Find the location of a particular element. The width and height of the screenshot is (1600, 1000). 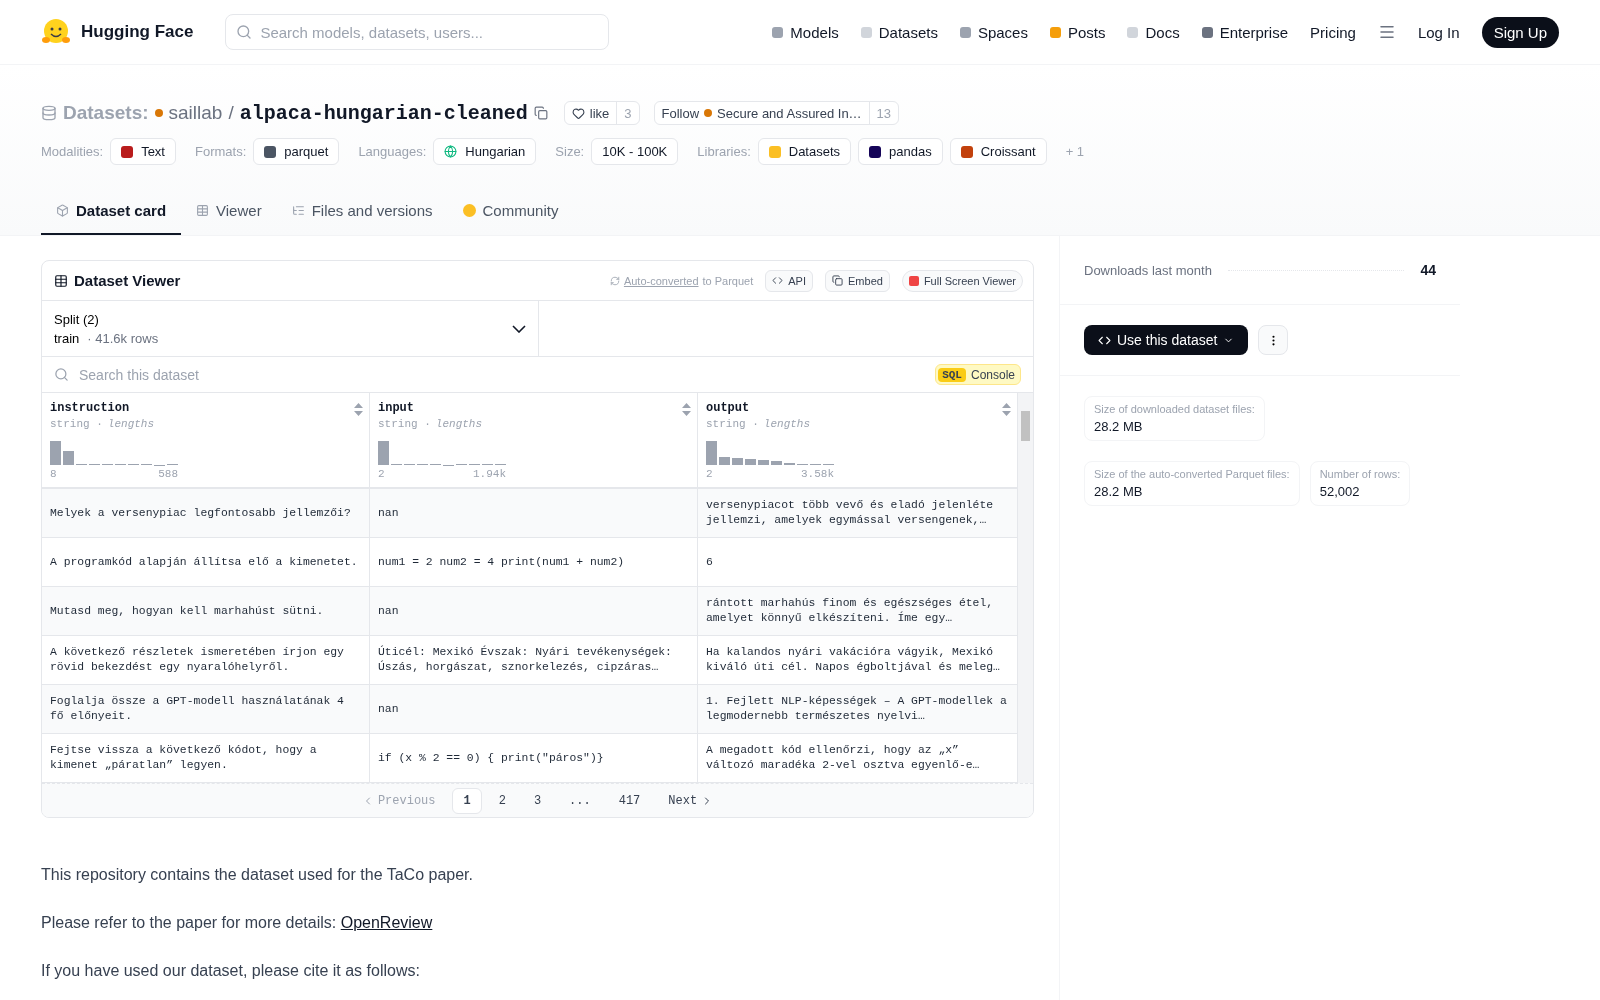

stat-label: Size of downloaded dataset files: is located at coordinates (1174, 409).